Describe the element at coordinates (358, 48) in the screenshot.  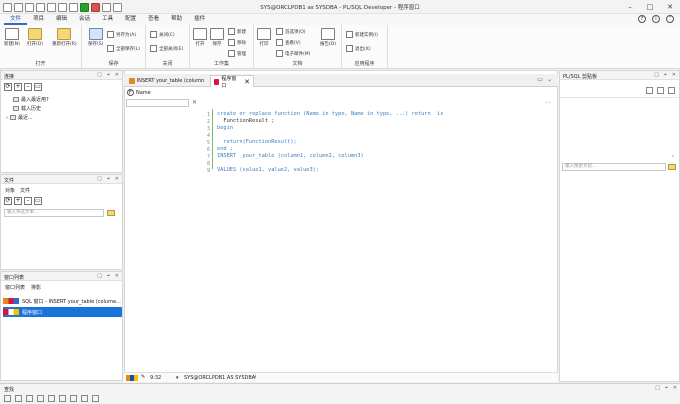
I see `exit-button: 退出(X)` at that location.